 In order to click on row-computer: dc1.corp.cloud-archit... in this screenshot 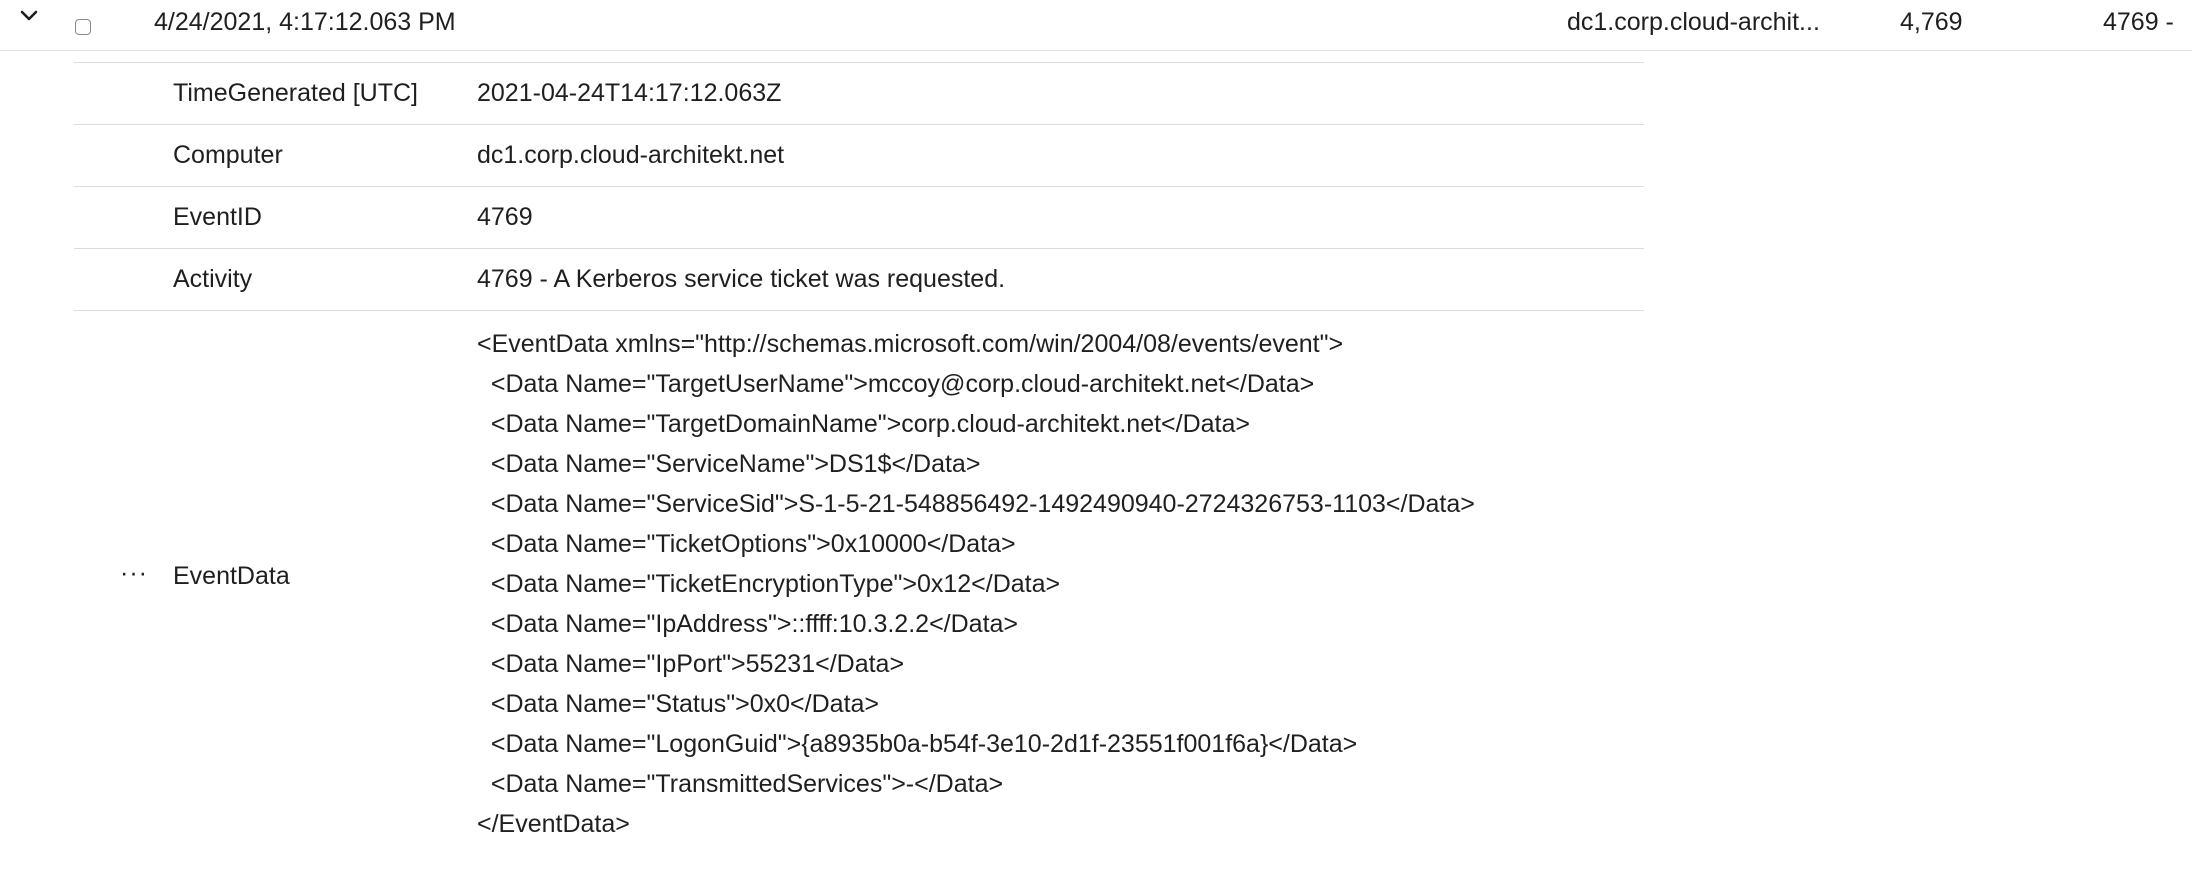, I will do `click(1693, 22)`.